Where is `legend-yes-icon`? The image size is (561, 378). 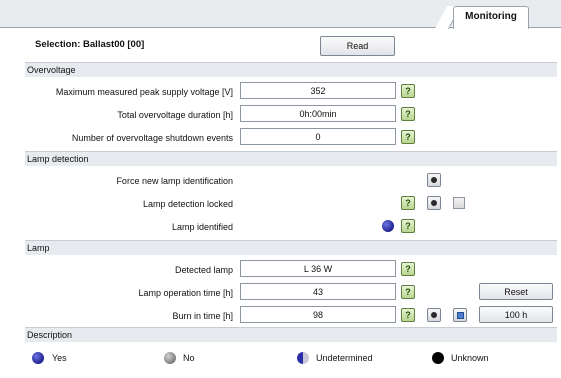 legend-yes-icon is located at coordinates (38, 358).